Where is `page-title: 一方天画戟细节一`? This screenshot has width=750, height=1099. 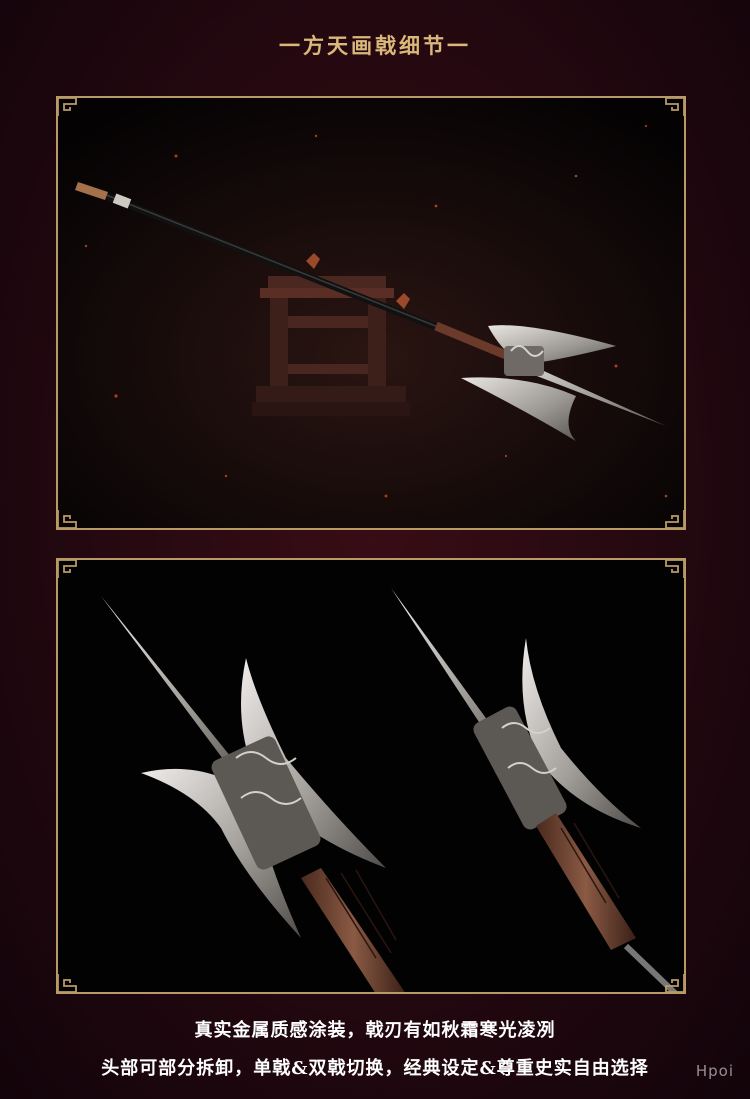 page-title: 一方天画戟细节一 is located at coordinates (375, 45).